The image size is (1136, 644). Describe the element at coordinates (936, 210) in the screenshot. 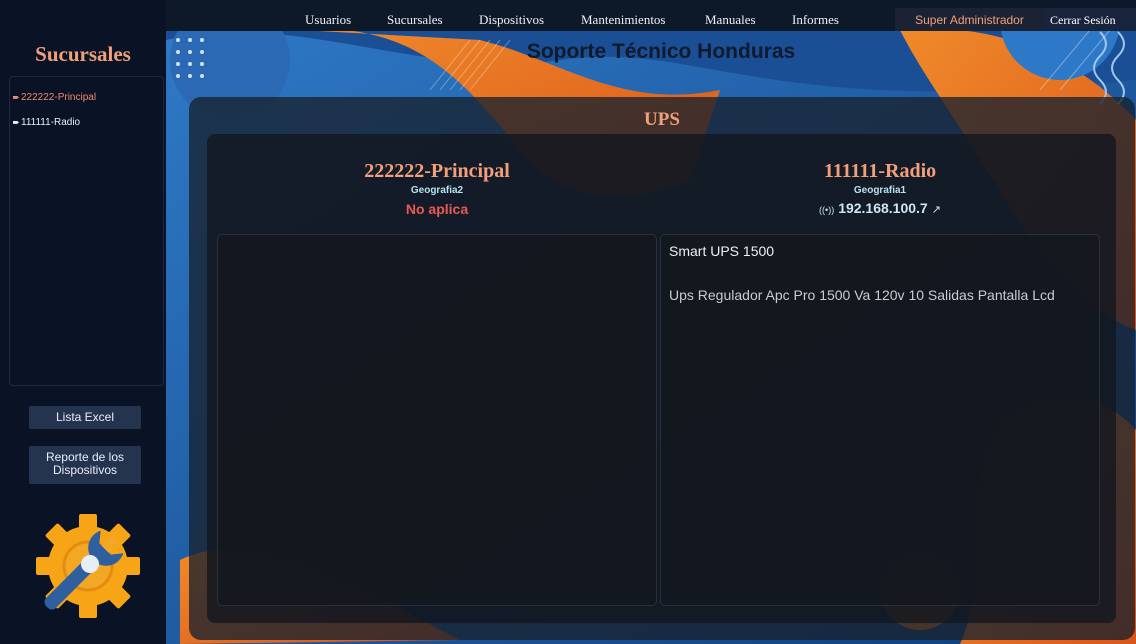

I see `external-link-icon: ↗` at that location.